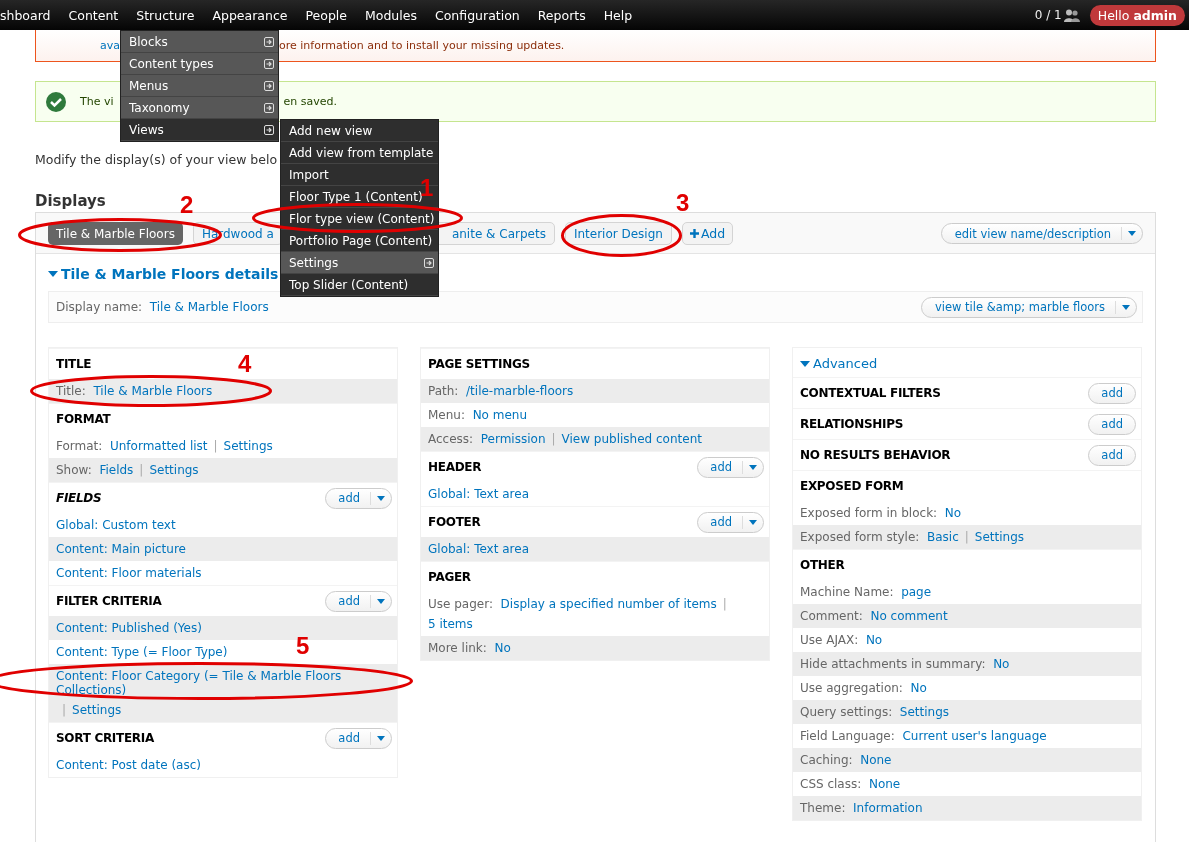  I want to click on section-title: FOOTER, so click(454, 522).